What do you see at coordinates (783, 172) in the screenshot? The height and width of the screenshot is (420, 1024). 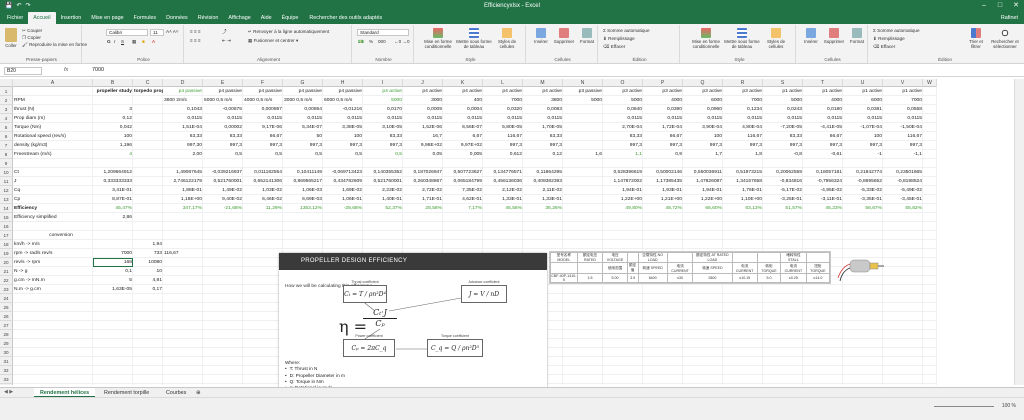 I see `cell: 0,20062559` at bounding box center [783, 172].